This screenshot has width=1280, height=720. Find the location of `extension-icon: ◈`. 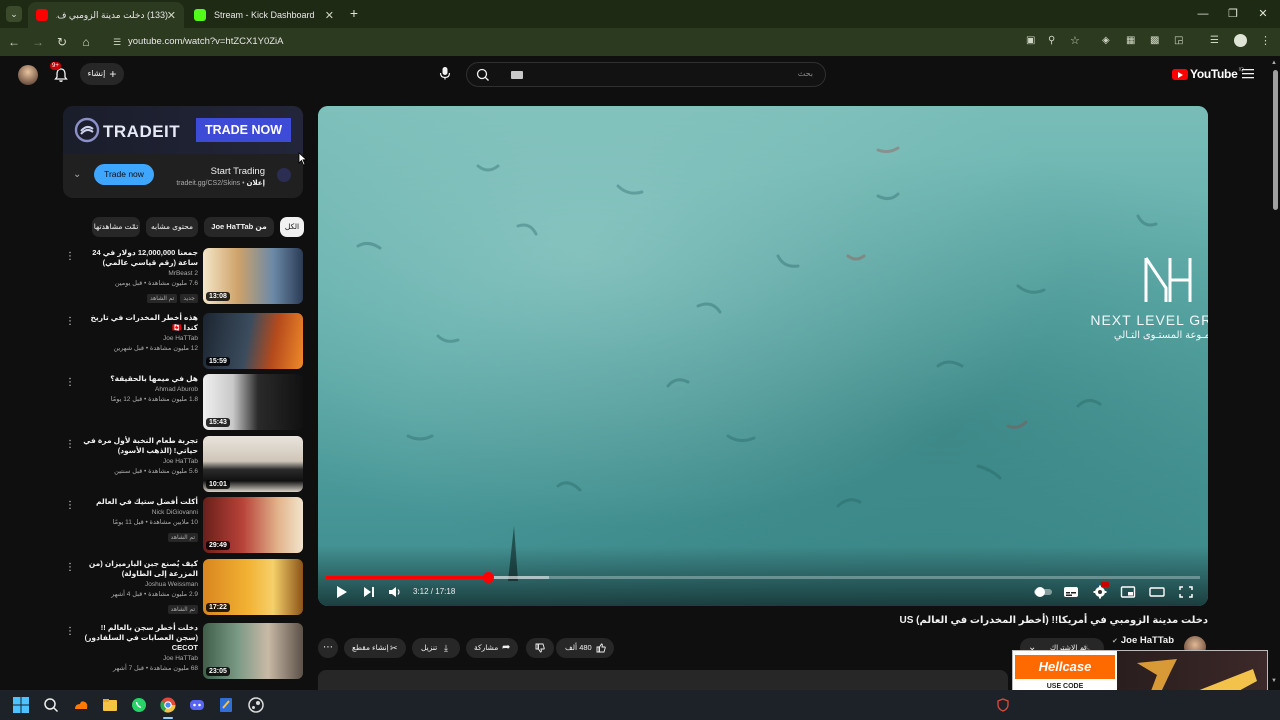

extension-icon: ◈ is located at coordinates (1106, 40).